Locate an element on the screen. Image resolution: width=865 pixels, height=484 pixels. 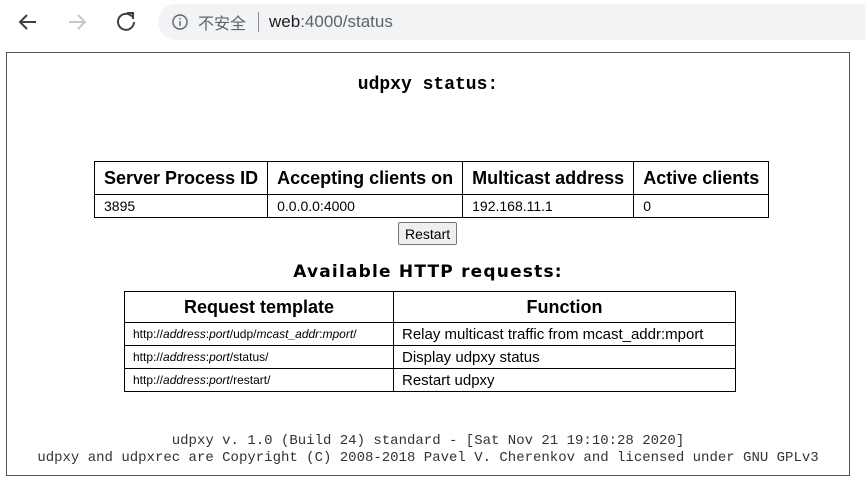
header-active-clients: Active clients is located at coordinates (701, 178).